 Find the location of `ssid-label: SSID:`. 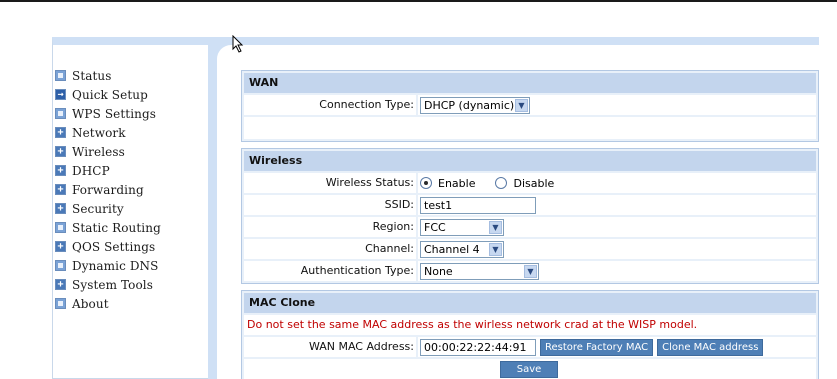

ssid-label: SSID: is located at coordinates (330, 205).